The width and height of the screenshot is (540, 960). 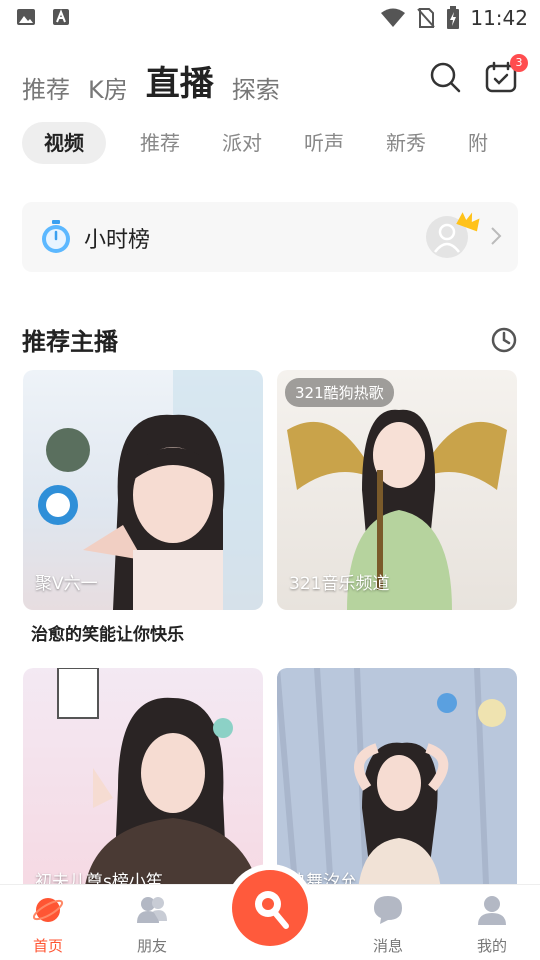 I want to click on clock-time: 11:42, so click(x=499, y=18).